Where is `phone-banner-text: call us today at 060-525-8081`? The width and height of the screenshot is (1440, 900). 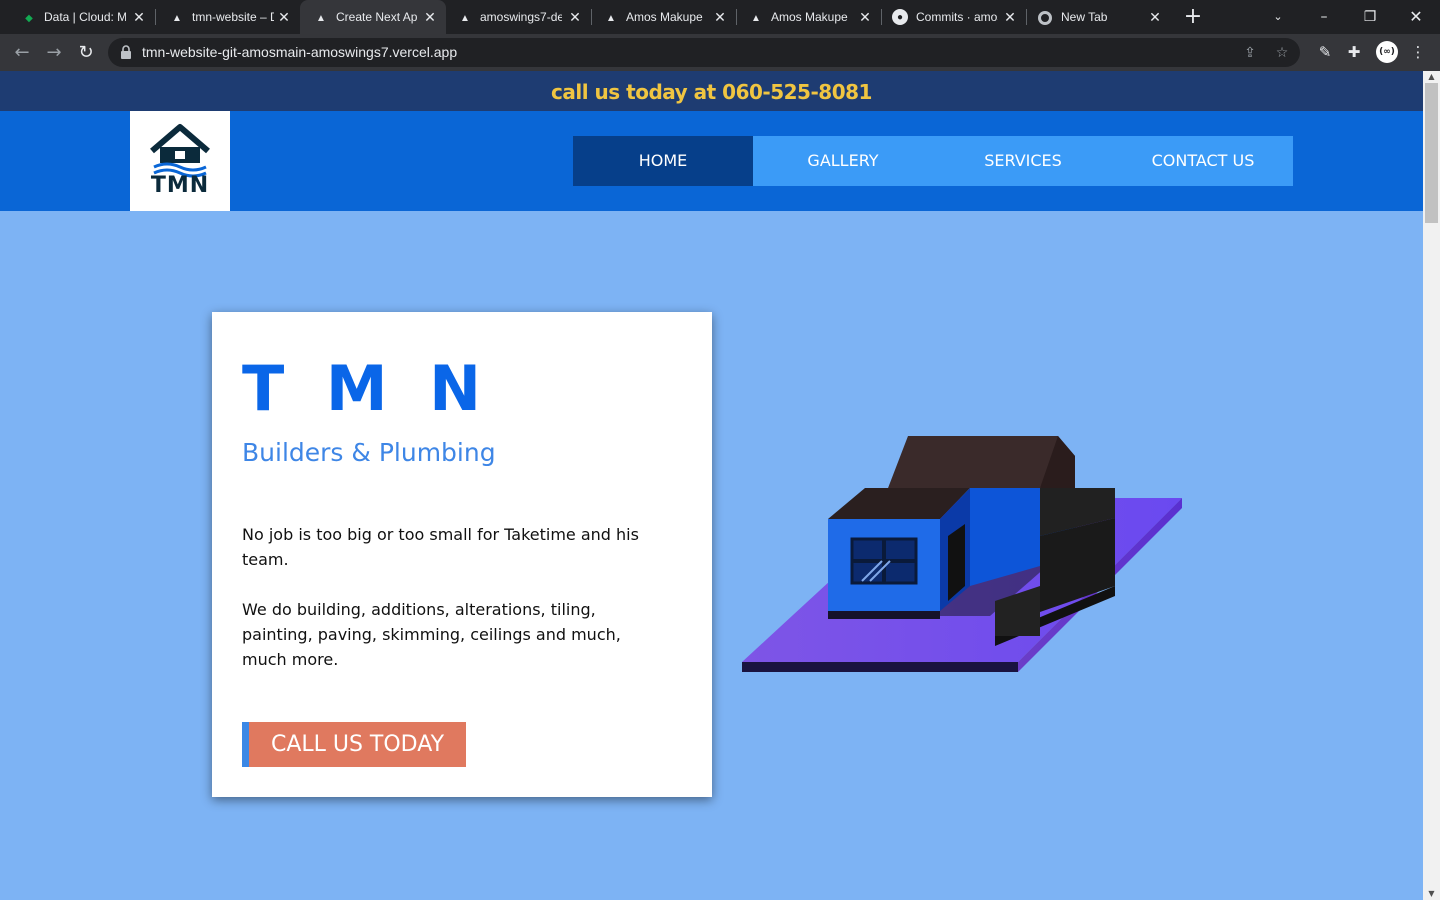
phone-banner-text: call us today at 060-525-8081 is located at coordinates (711, 92).